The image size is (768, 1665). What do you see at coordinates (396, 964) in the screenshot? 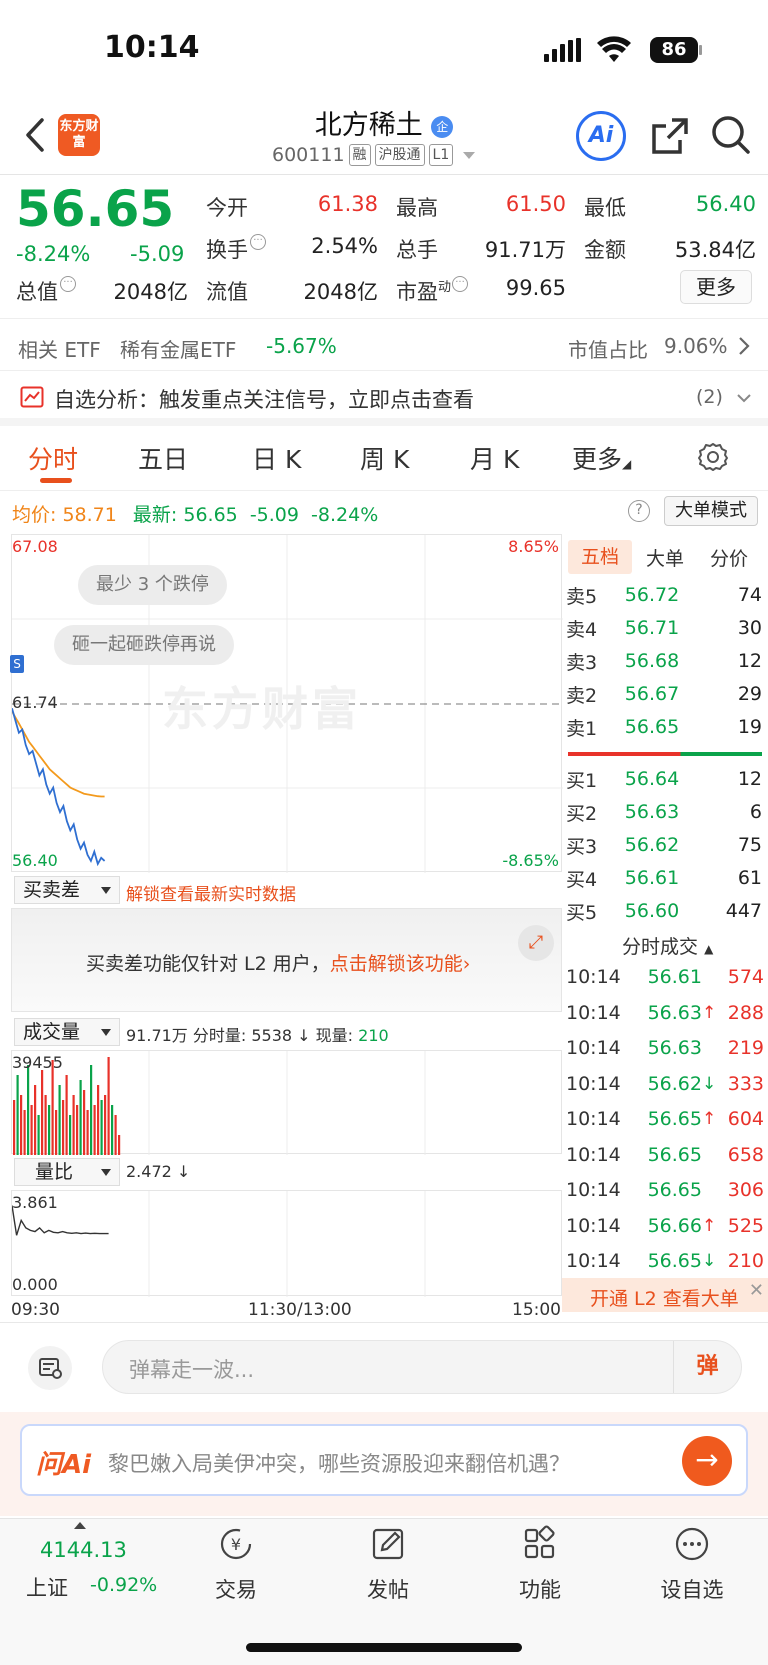
I see `spread-unlock-action: 点击解锁该功能` at bounding box center [396, 964].